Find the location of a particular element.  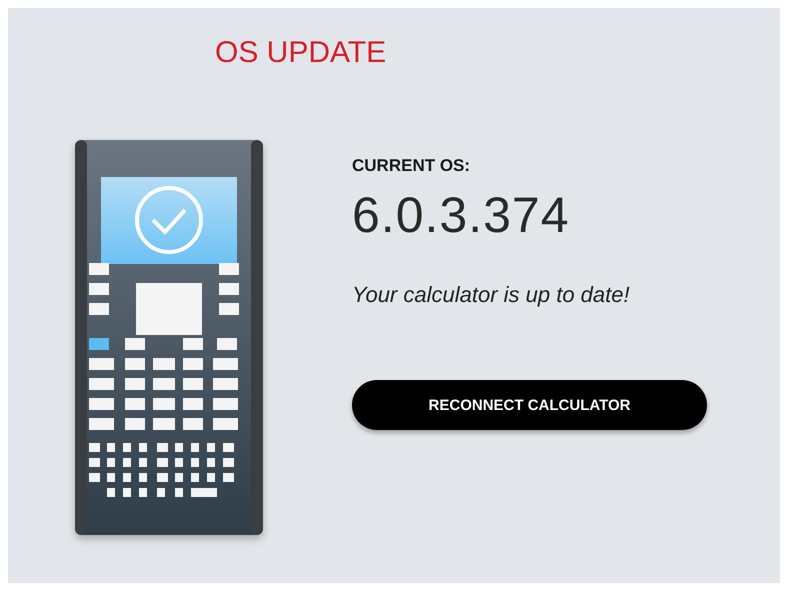

current-os-label: CURRENT OS: is located at coordinates (411, 166).